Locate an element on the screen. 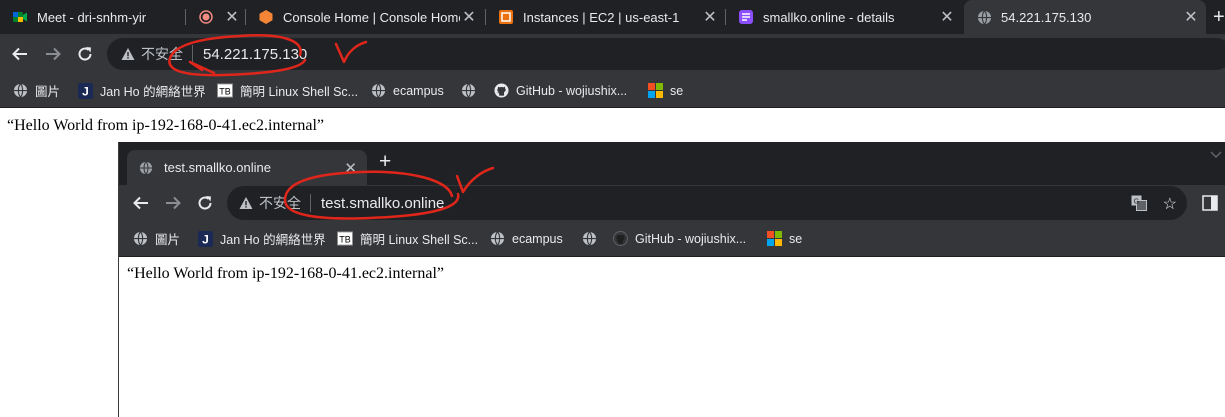 This screenshot has height=417, width=1225. tab-label: test.smallko.online is located at coordinates (217, 167).